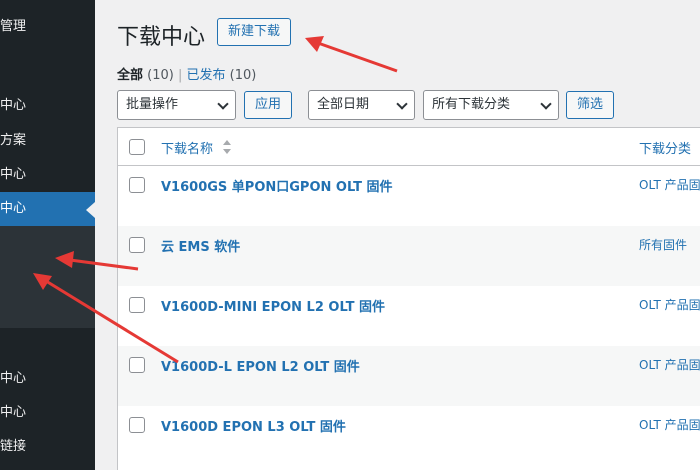 This screenshot has height=470, width=700. Describe the element at coordinates (254, 32) in the screenshot. I see `add-new-download-button: 新建下载` at that location.